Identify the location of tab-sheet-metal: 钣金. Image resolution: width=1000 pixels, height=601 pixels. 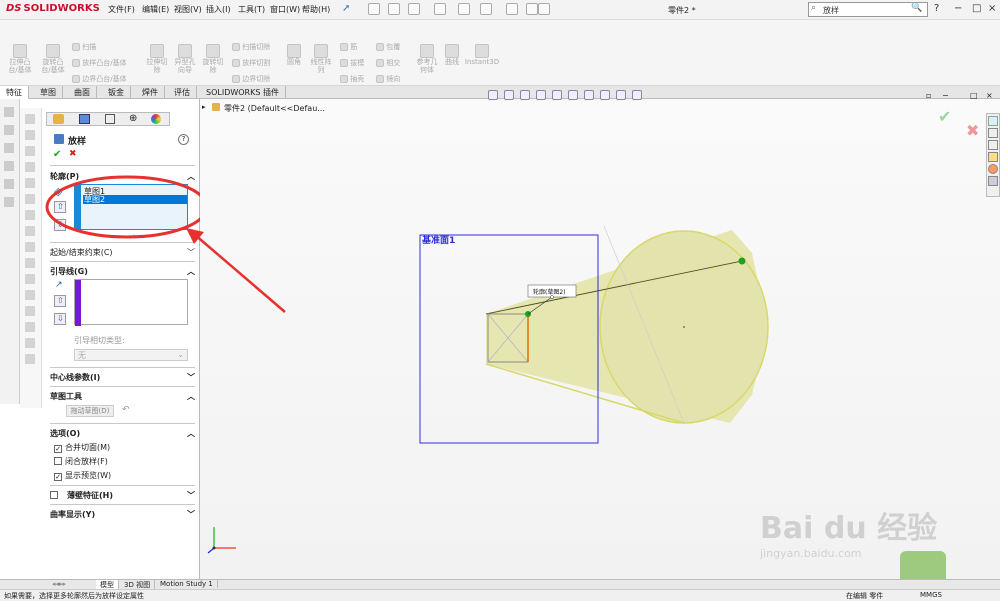
(116, 92).